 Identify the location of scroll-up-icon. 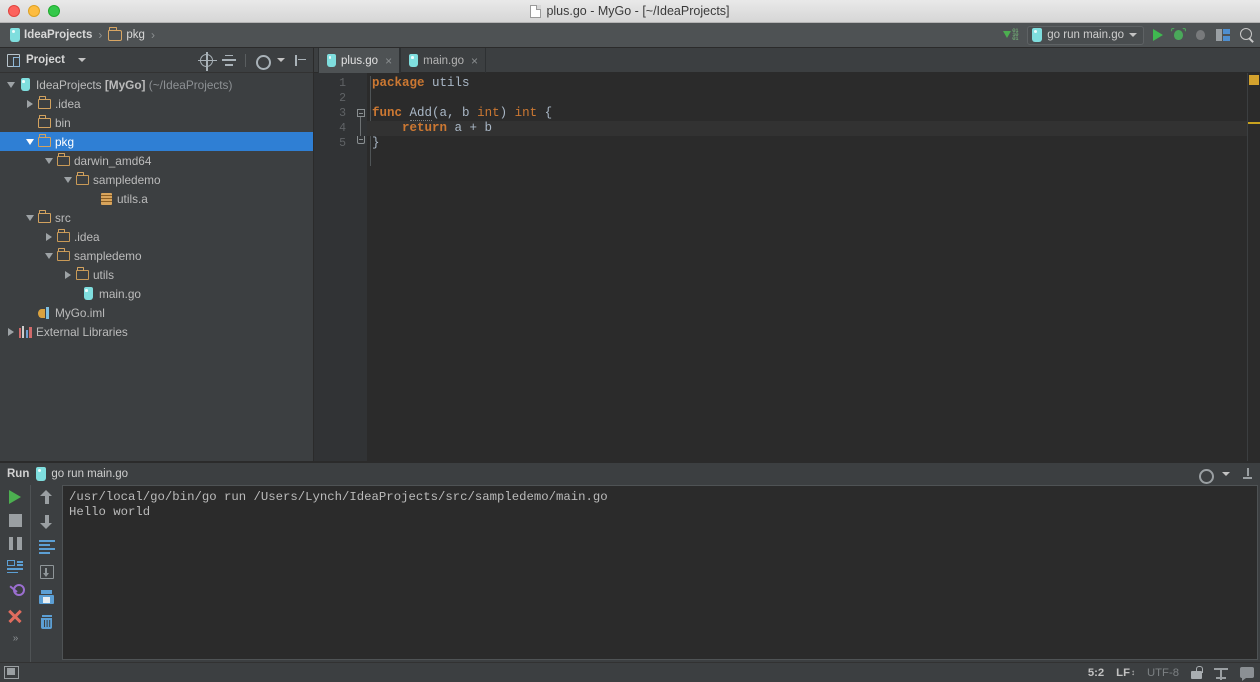
(46, 497).